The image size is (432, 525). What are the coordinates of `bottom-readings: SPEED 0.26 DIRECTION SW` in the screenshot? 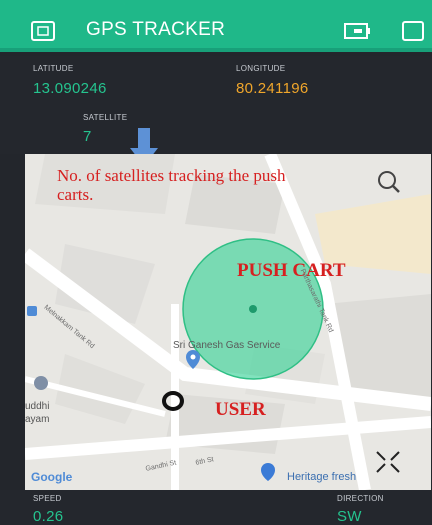 It's located at (216, 507).